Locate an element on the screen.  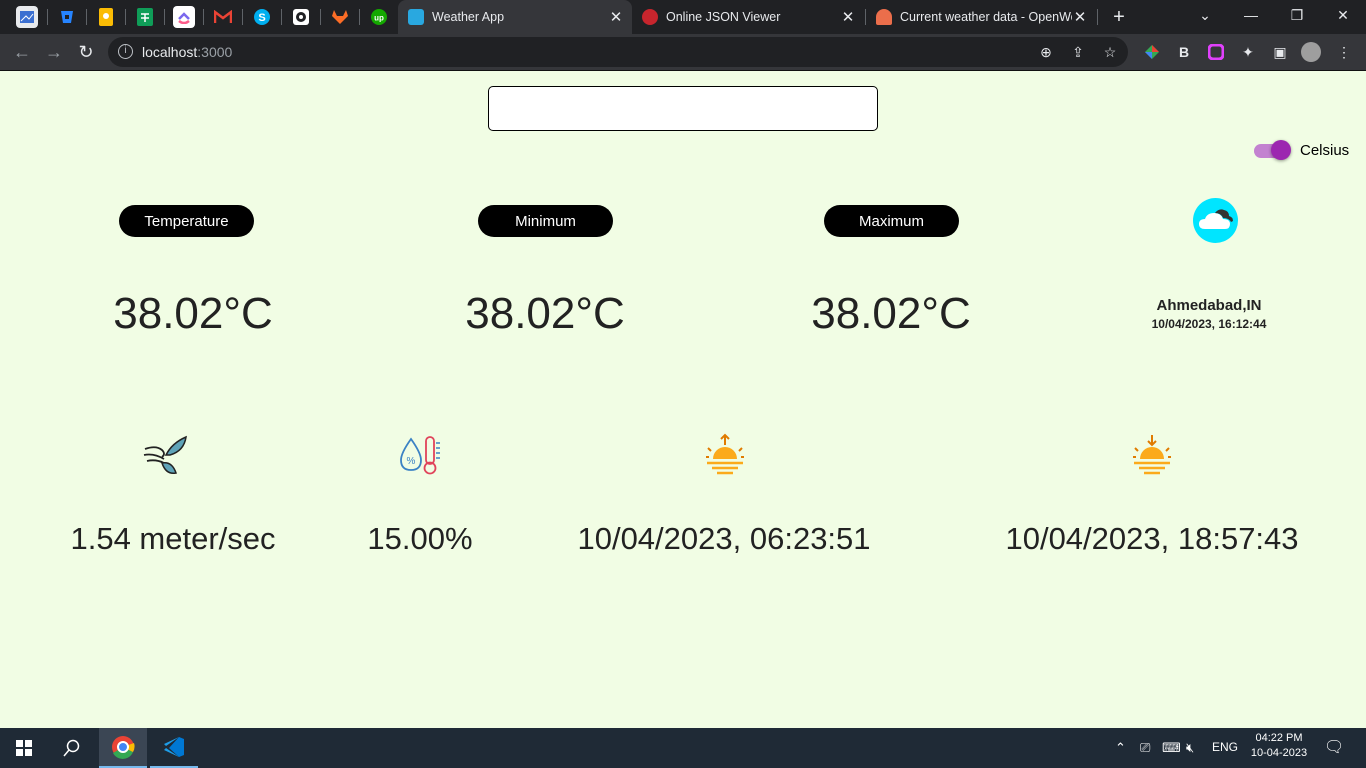
keep-icon is located at coordinates (106, 17).